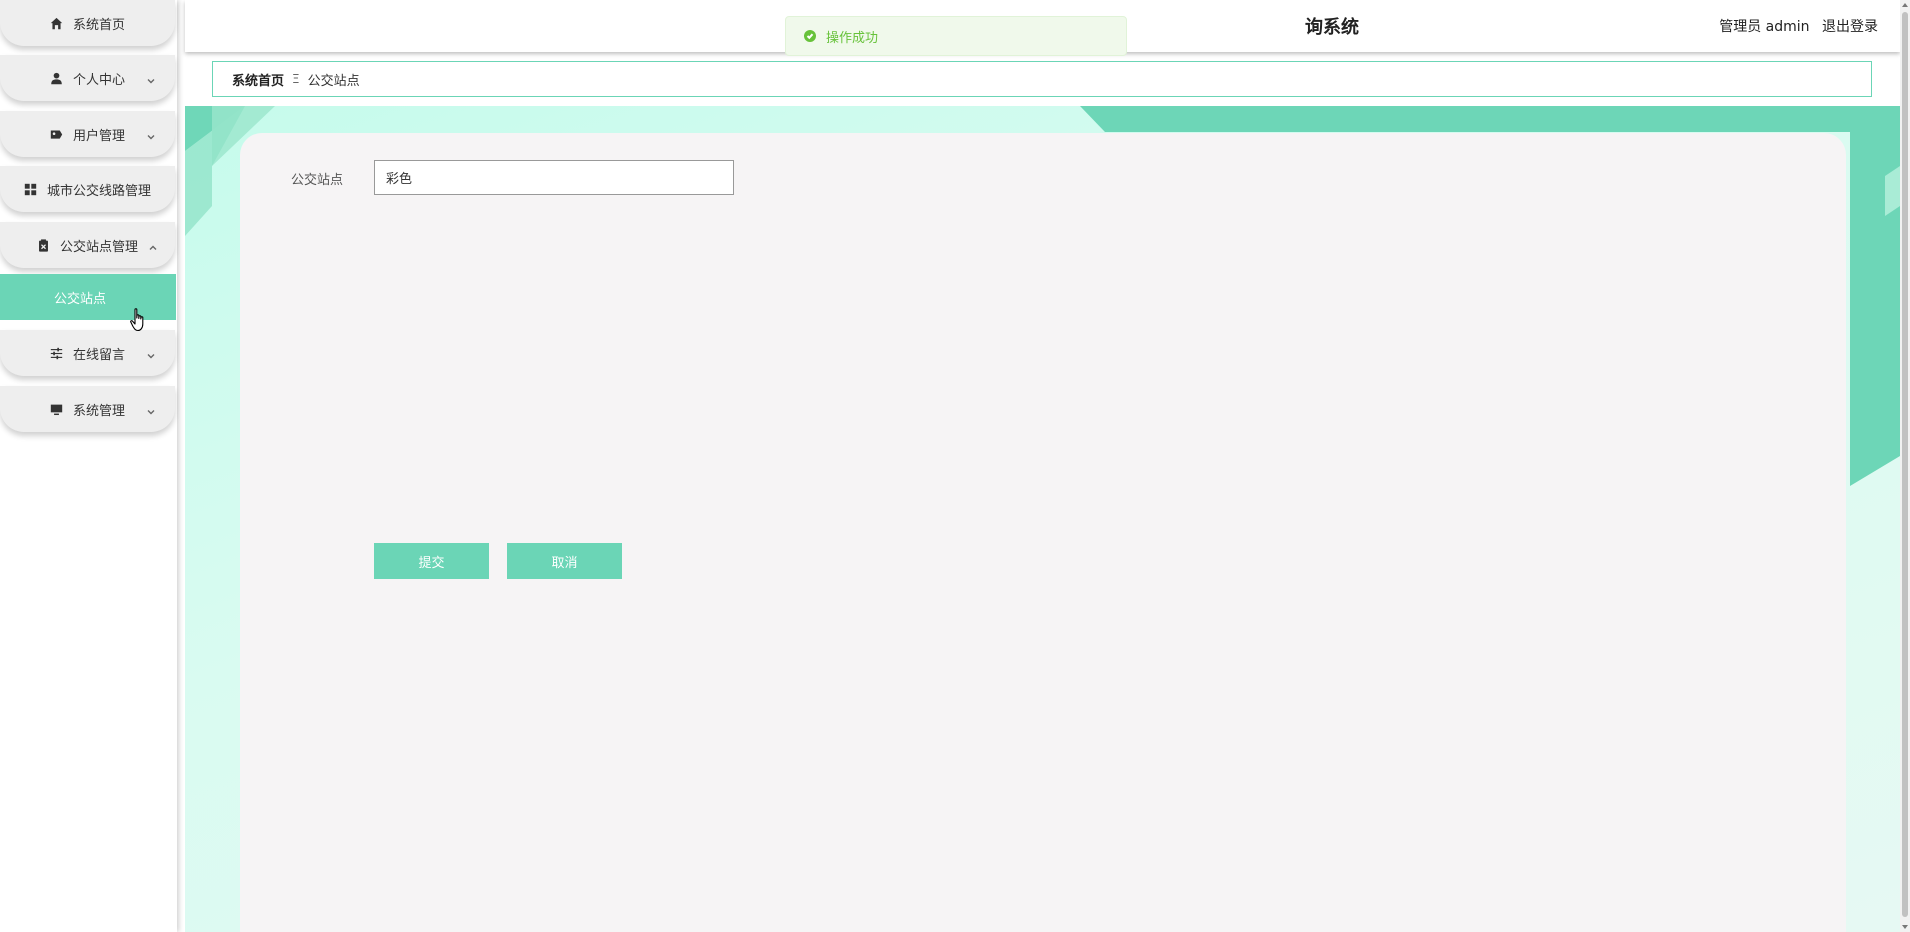  Describe the element at coordinates (57, 23) in the screenshot. I see `home-icon` at that location.